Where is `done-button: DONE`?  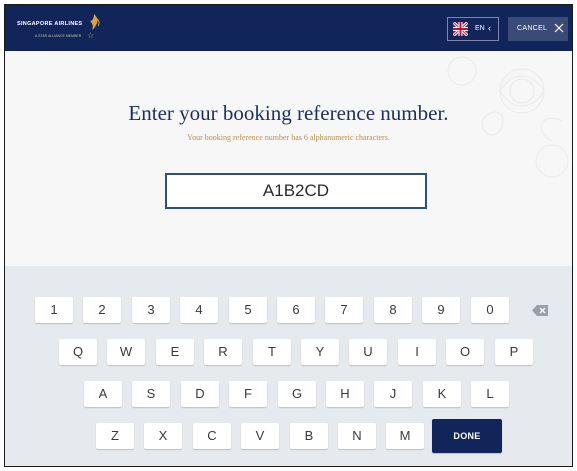
done-button: DONE is located at coordinates (467, 436).